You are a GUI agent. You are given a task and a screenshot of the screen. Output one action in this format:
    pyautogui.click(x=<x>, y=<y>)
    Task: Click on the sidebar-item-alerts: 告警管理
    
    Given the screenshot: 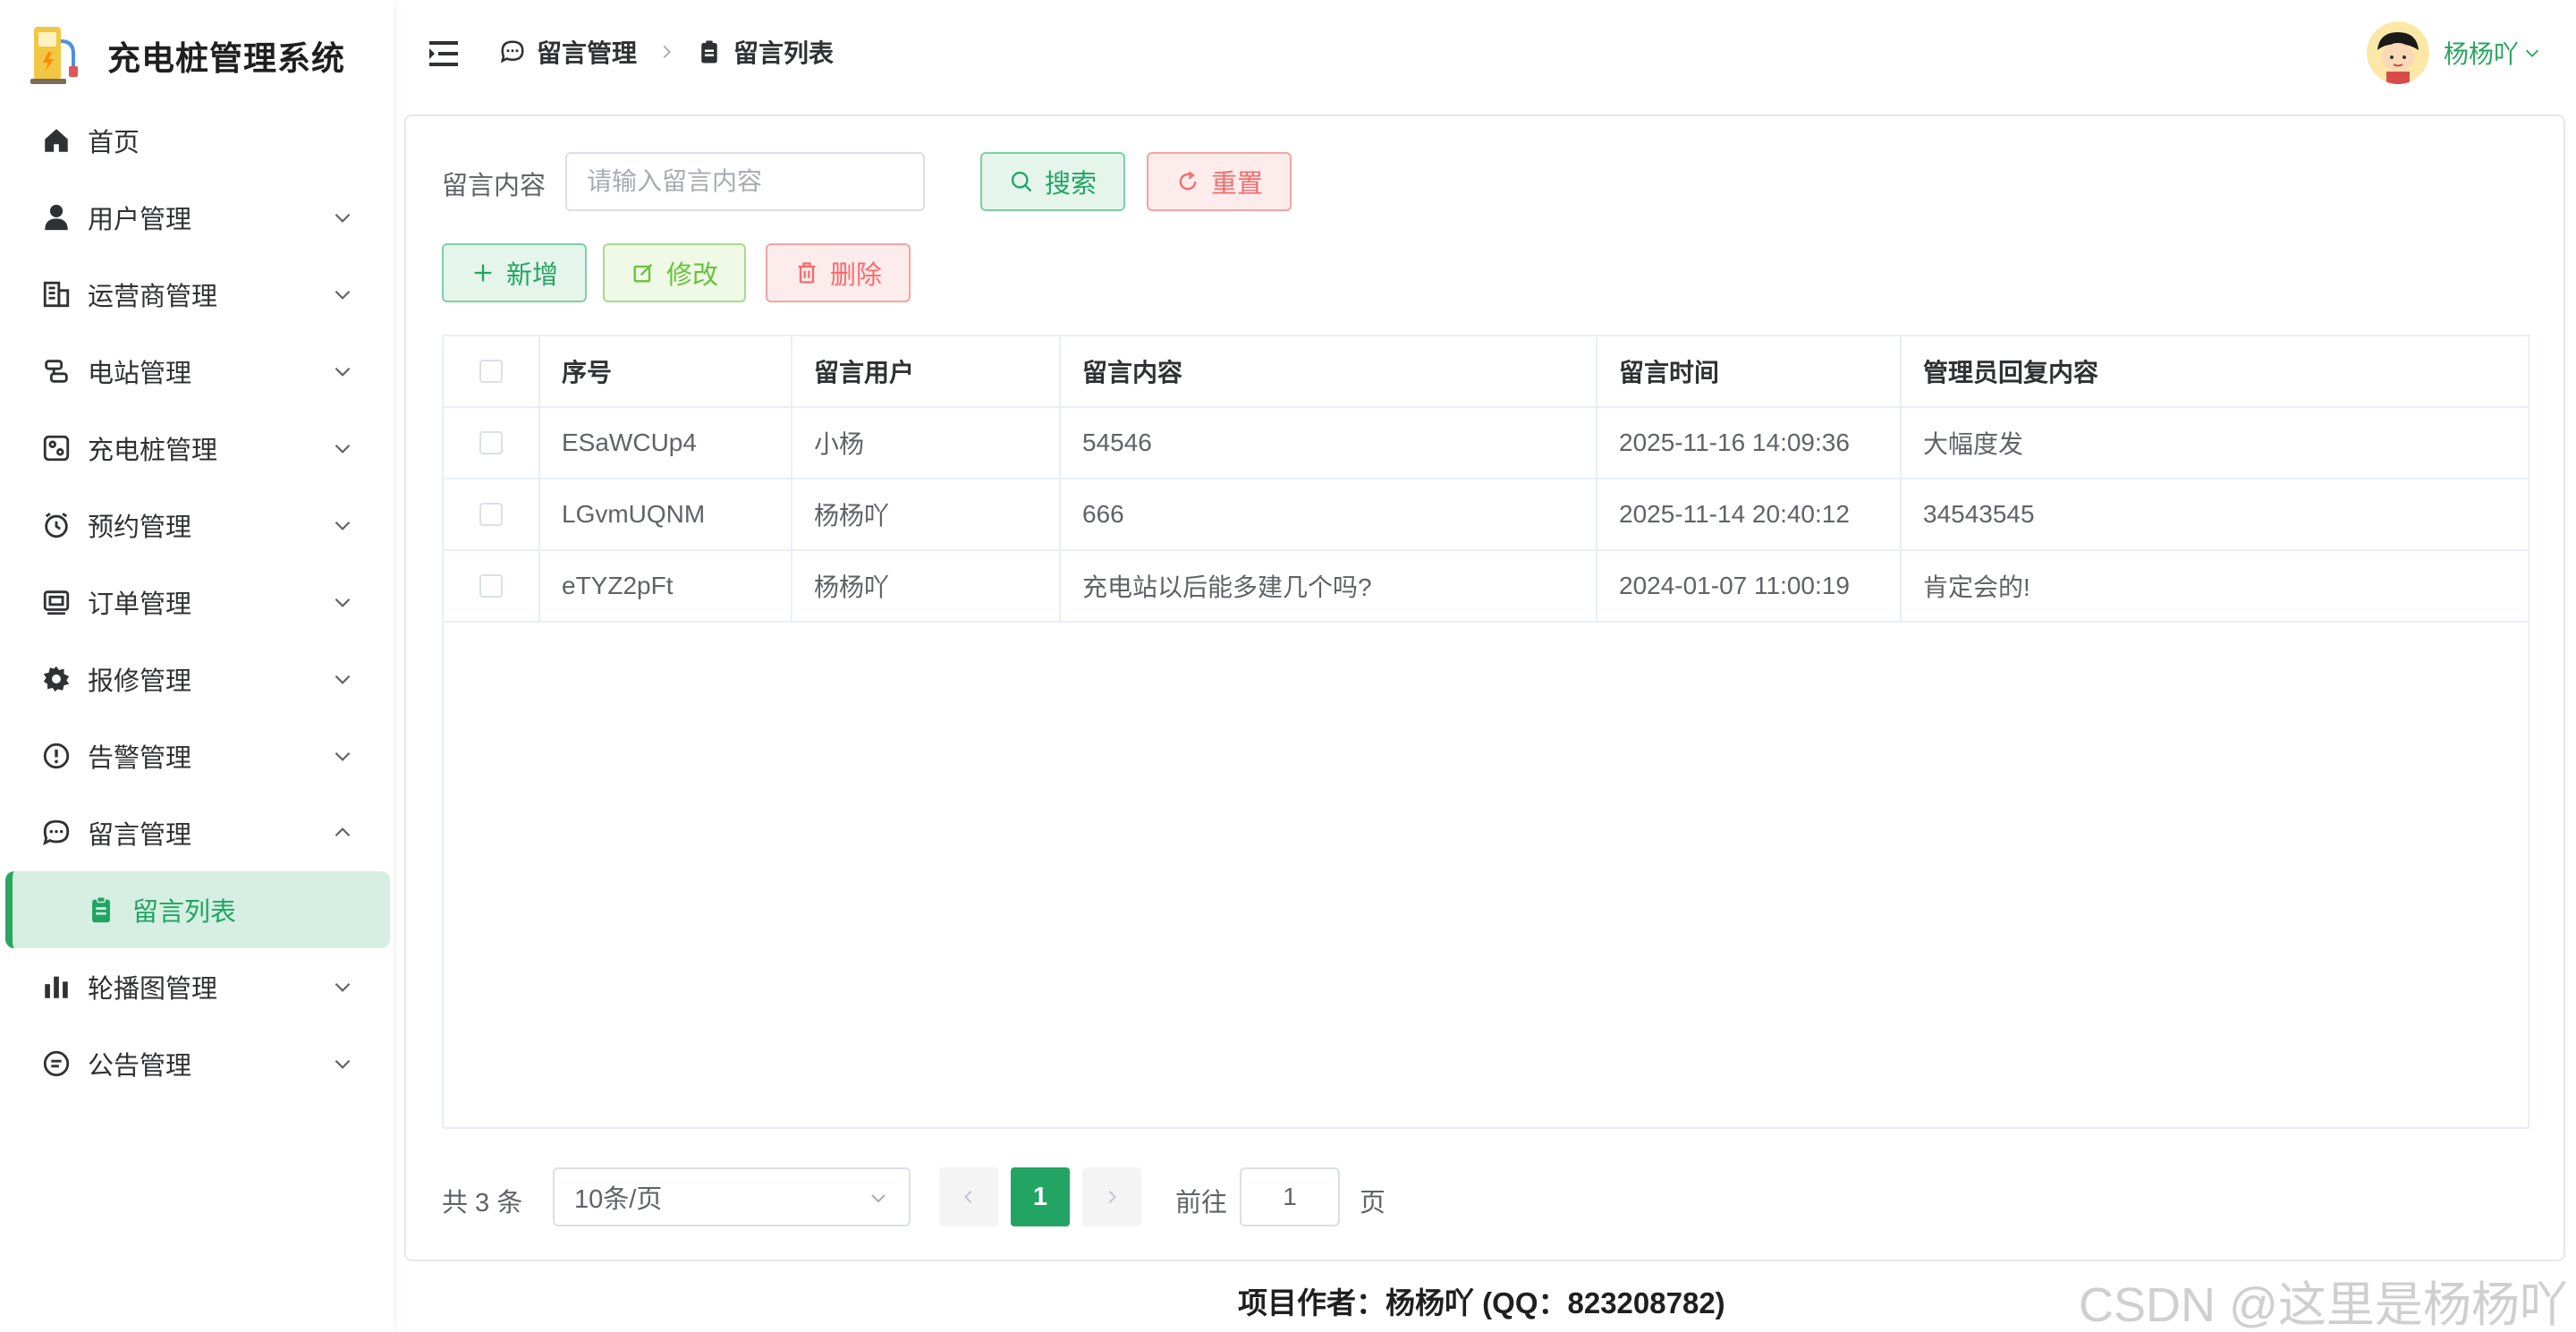 What is the action you would take?
    pyautogui.click(x=197, y=755)
    